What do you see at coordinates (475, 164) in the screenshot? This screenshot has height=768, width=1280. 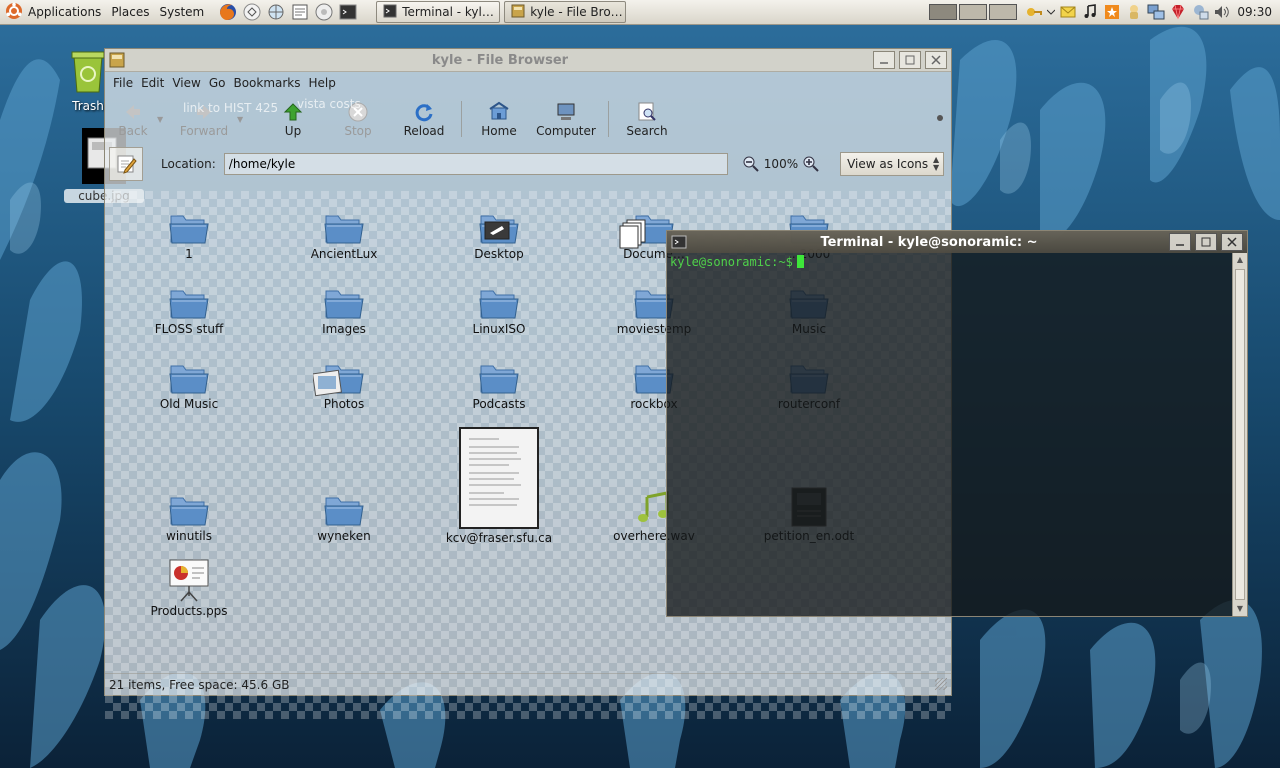 I see `location-input` at bounding box center [475, 164].